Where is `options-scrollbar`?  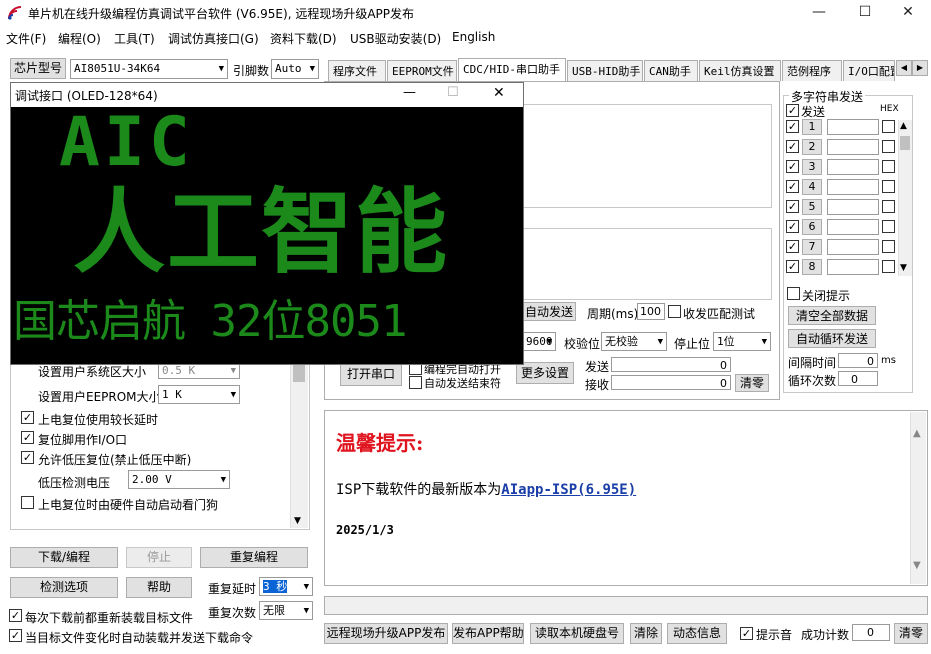
options-scrollbar is located at coordinates (299, 444).